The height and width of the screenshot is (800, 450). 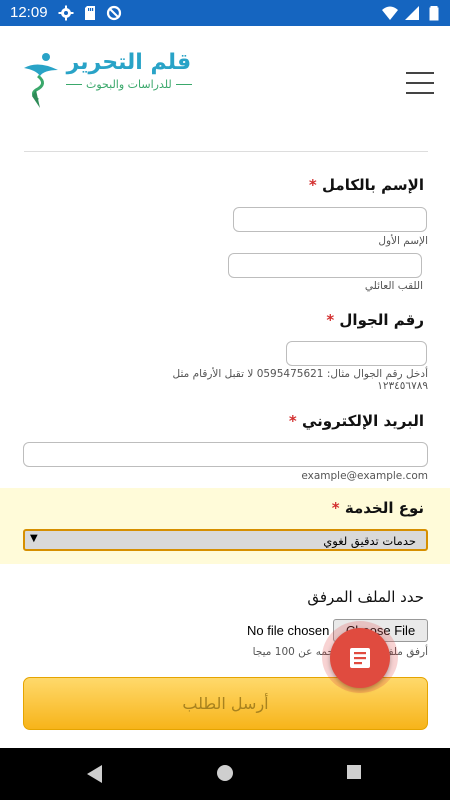 What do you see at coordinates (129, 62) in the screenshot?
I see `logo-title: قلم التحرير` at bounding box center [129, 62].